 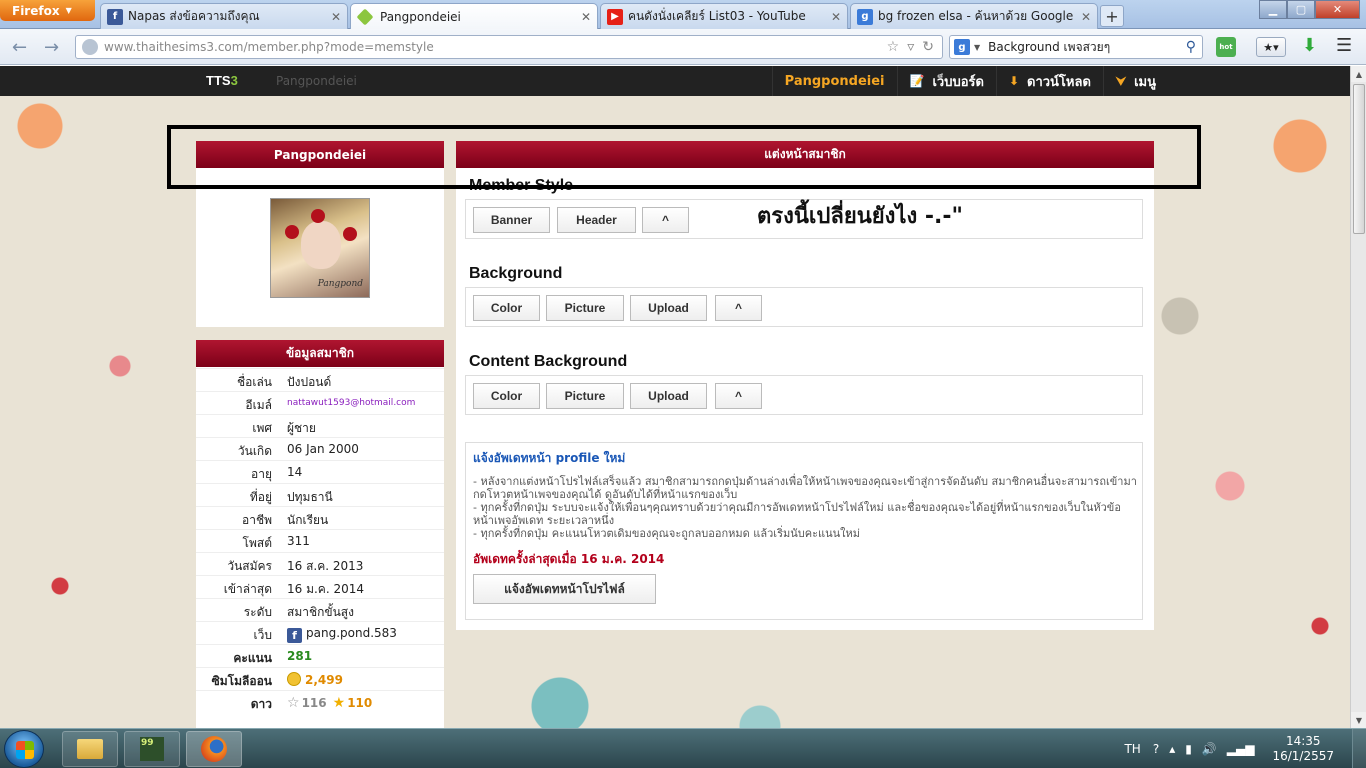 I want to click on search-bar: g ▼ Background เพจสวยๆ ⚲, so click(x=1076, y=47).